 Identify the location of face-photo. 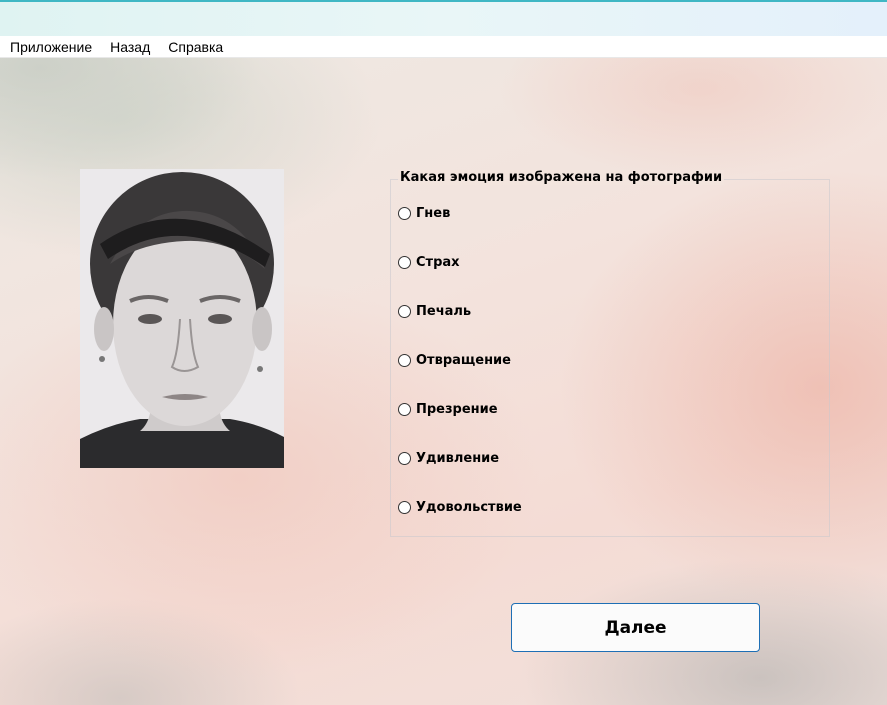
(182, 318).